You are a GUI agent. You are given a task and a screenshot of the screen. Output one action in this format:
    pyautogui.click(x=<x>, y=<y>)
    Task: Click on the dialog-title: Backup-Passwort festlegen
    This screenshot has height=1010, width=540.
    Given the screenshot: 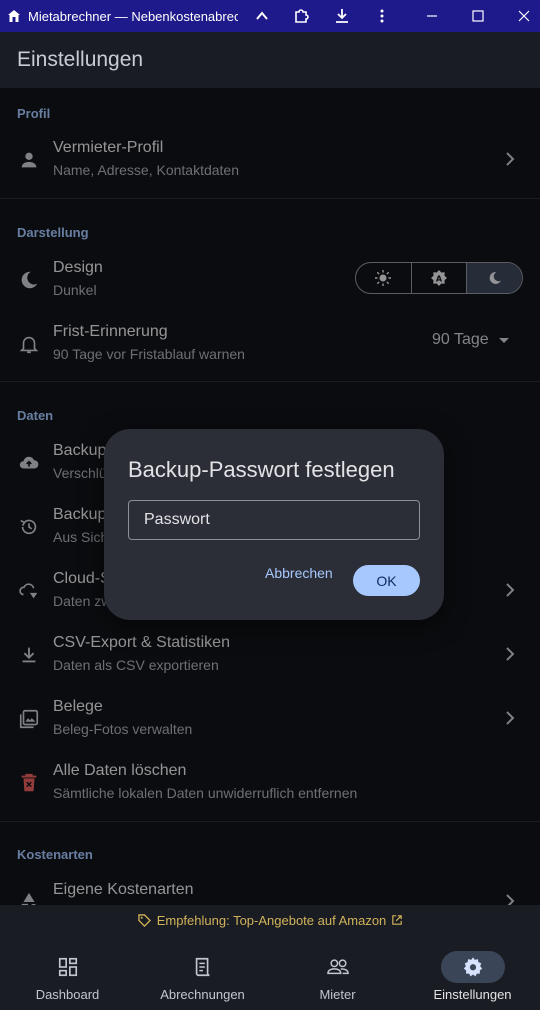 What is the action you would take?
    pyautogui.click(x=261, y=469)
    